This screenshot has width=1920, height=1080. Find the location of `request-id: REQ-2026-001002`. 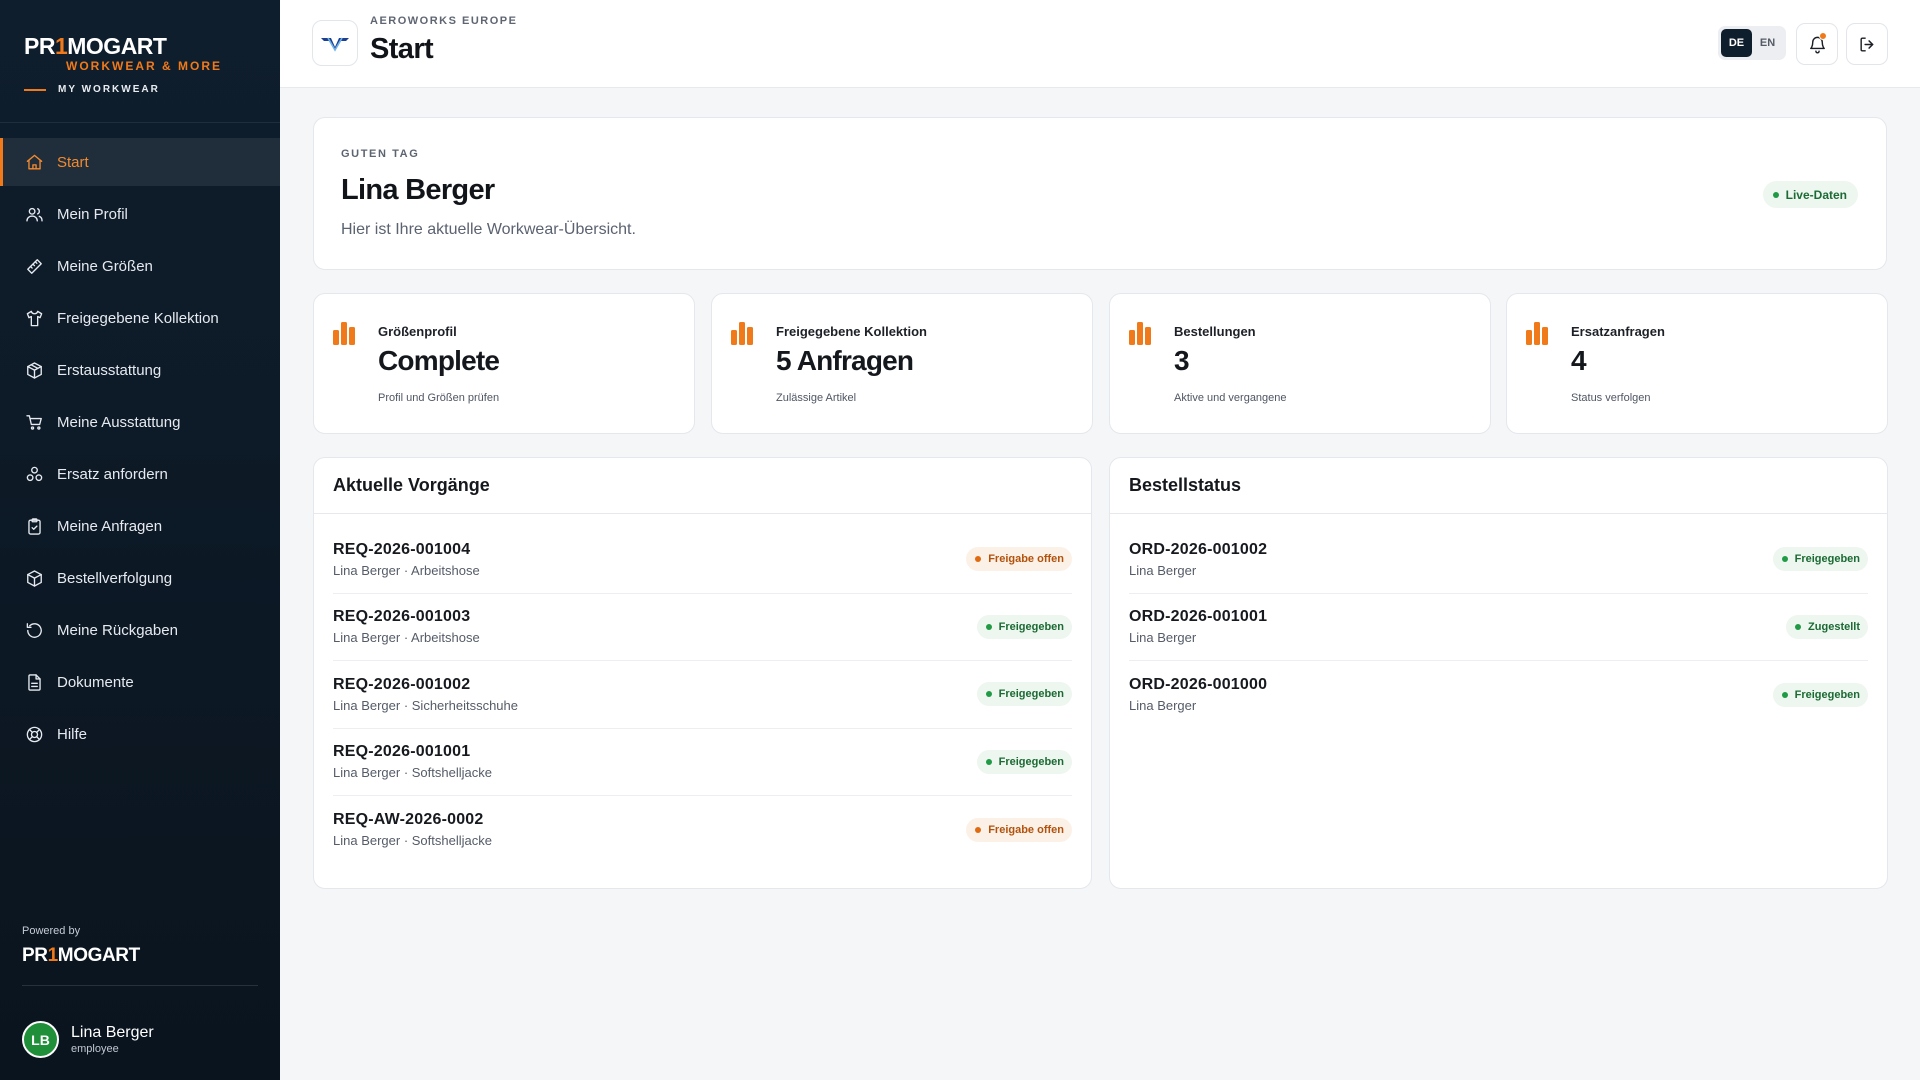

request-id: REQ-2026-001002 is located at coordinates (402, 684).